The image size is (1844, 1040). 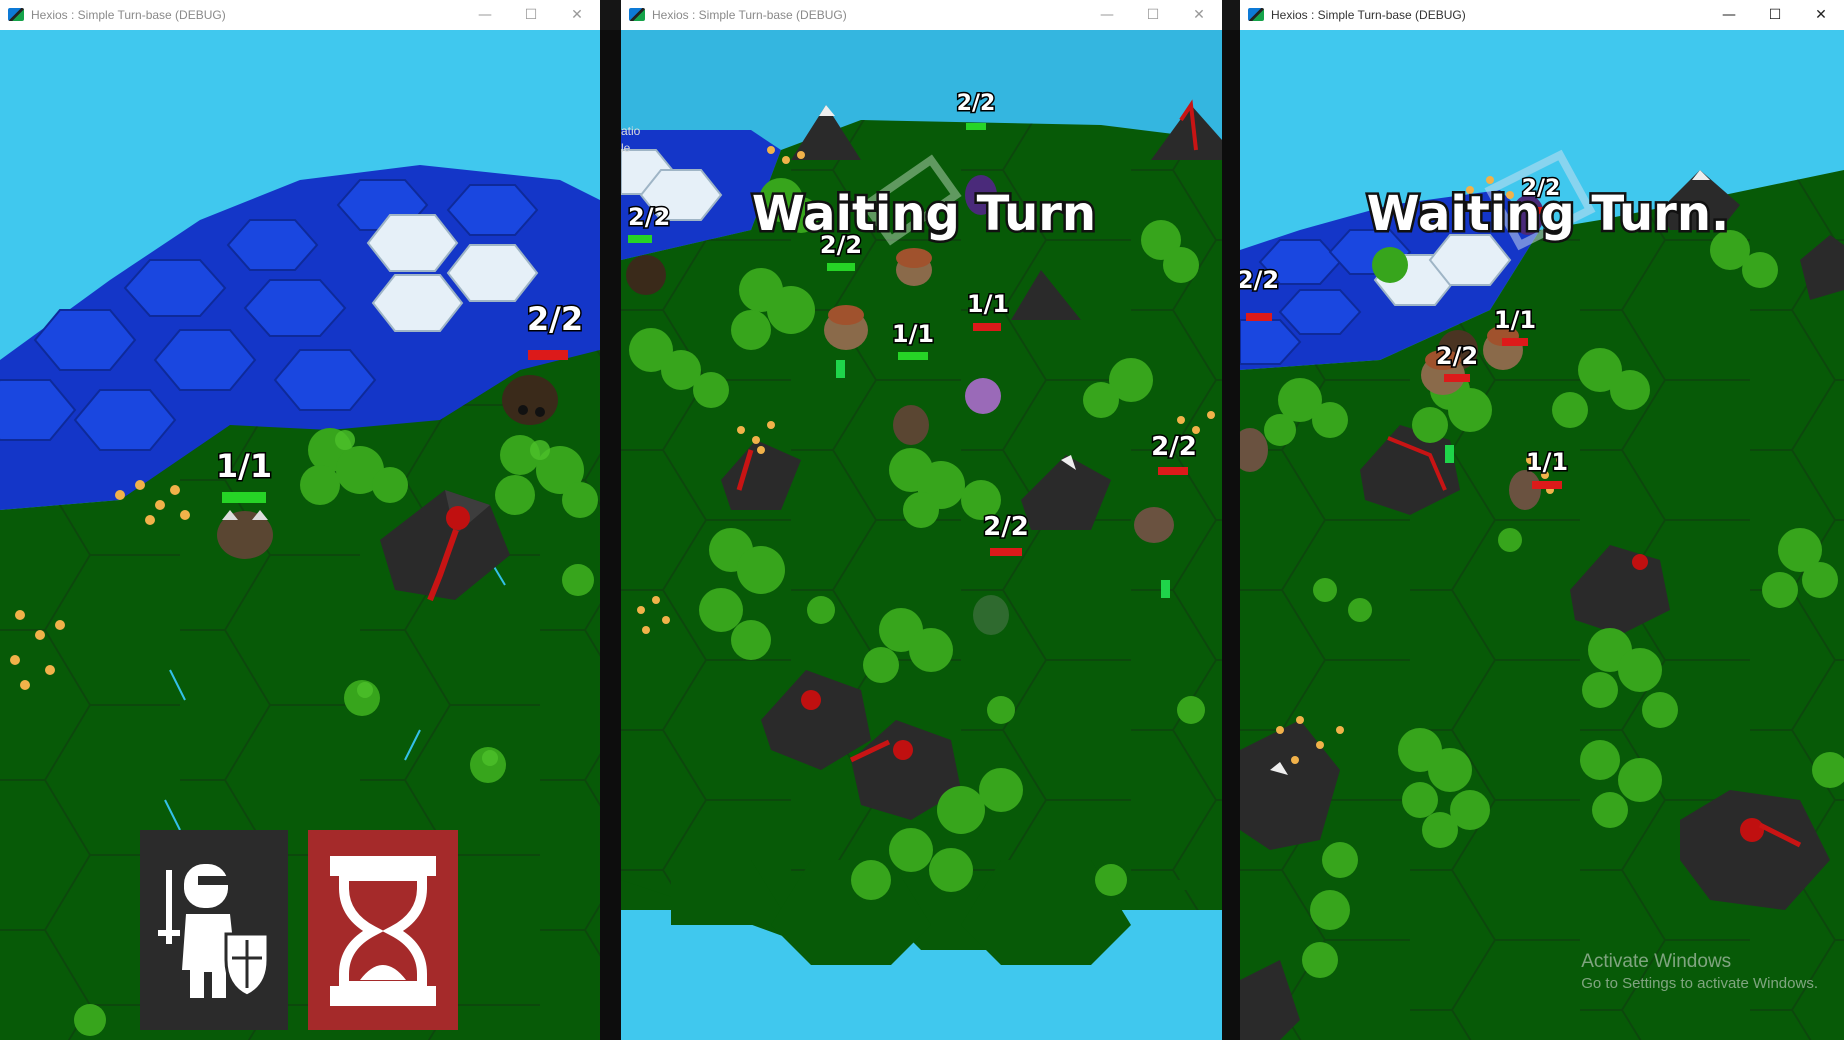 I want to click on hourglass-icon, so click(x=383, y=931).